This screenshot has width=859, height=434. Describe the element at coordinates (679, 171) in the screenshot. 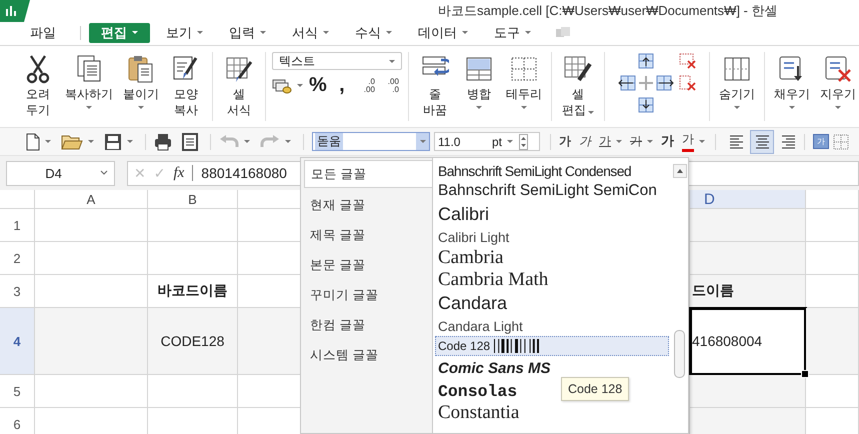

I see `scroll-up-icon` at that location.